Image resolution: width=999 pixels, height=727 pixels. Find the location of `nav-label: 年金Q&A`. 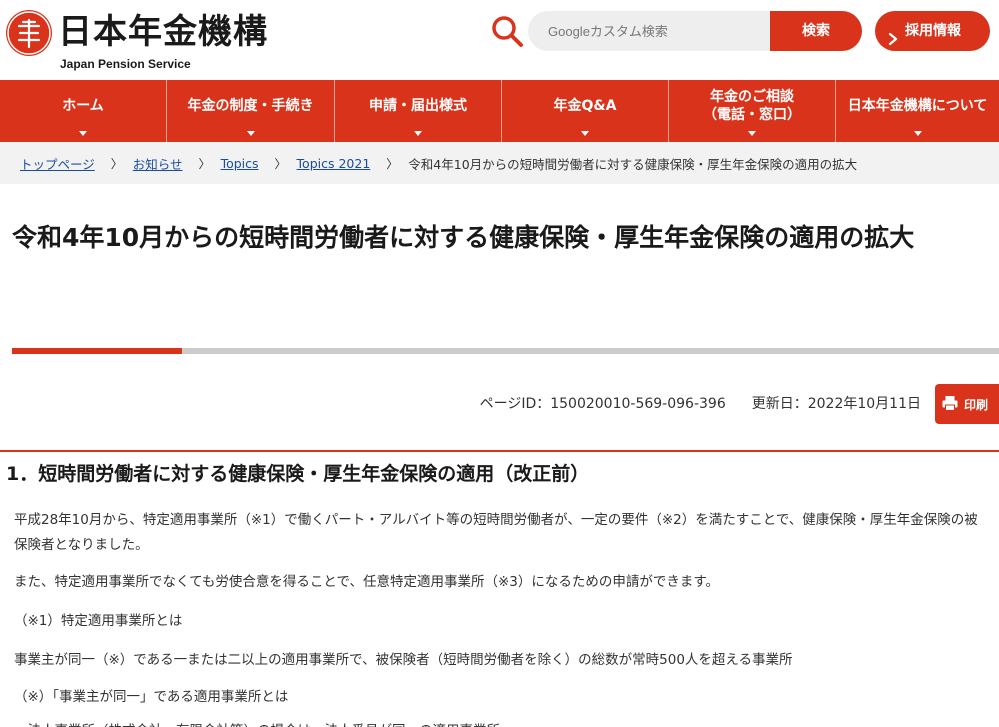

nav-label: 年金Q&A is located at coordinates (585, 106).